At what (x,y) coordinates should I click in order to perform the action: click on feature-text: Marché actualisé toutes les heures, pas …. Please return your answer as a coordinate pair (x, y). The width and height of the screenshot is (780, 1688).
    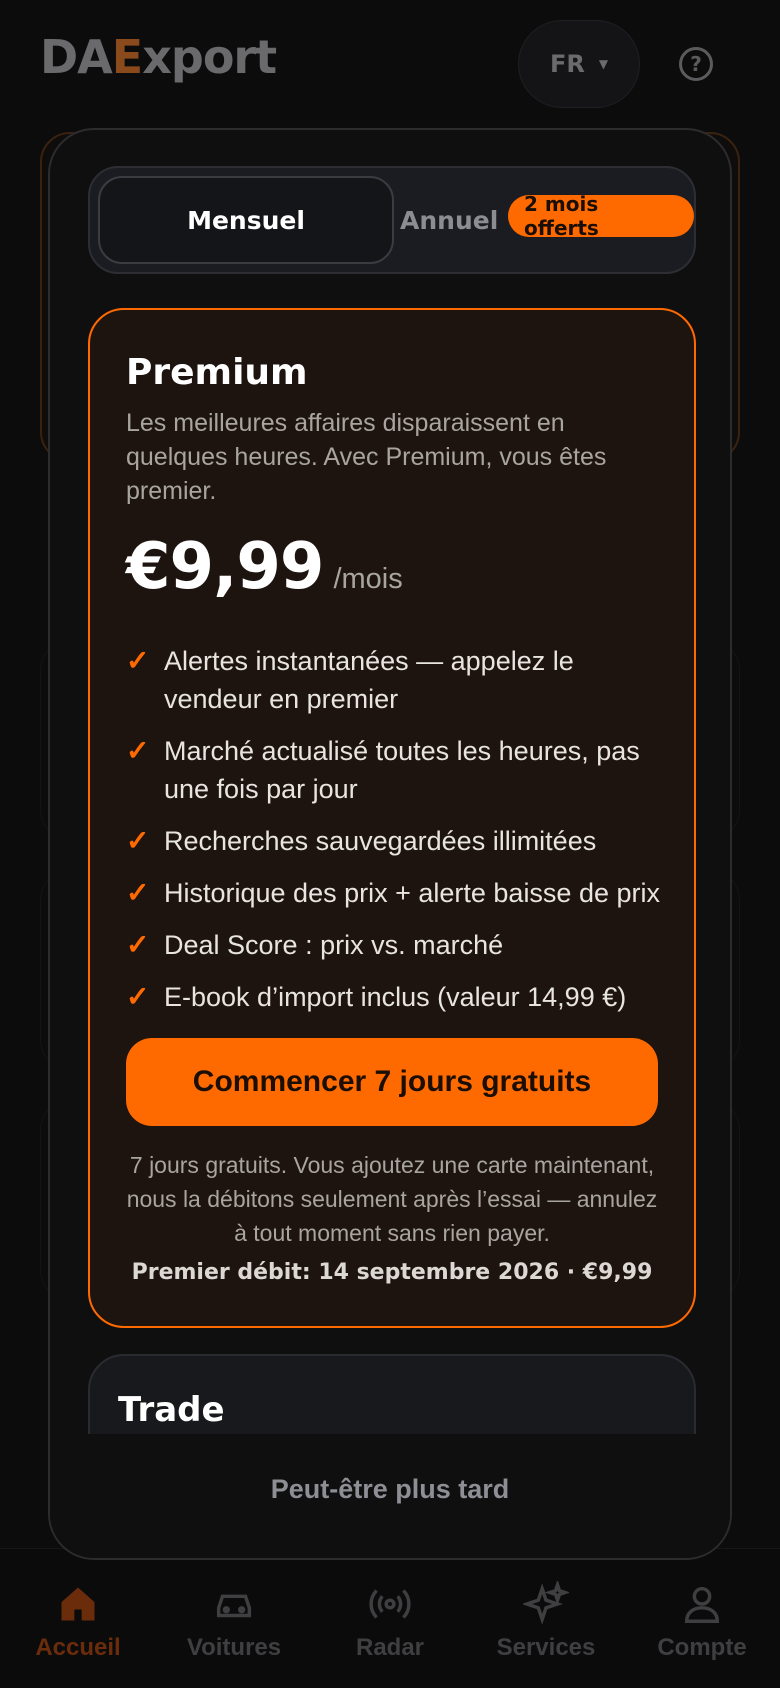
    Looking at the image, I should click on (402, 770).